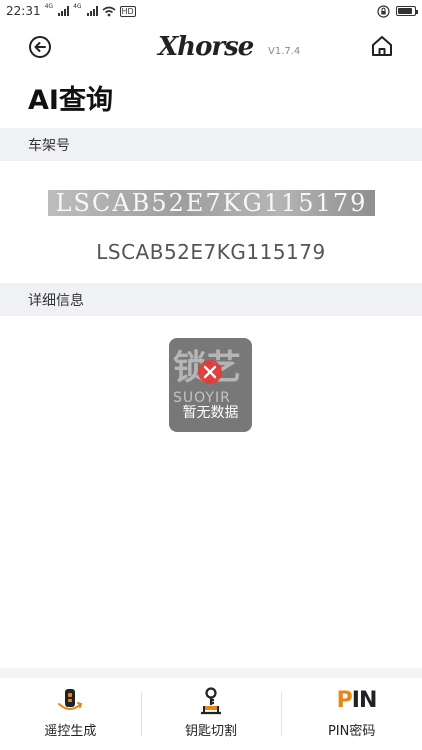 The width and height of the screenshot is (422, 750). What do you see at coordinates (351, 731) in the screenshot?
I see `nav-label-pin: PIN密码` at bounding box center [351, 731].